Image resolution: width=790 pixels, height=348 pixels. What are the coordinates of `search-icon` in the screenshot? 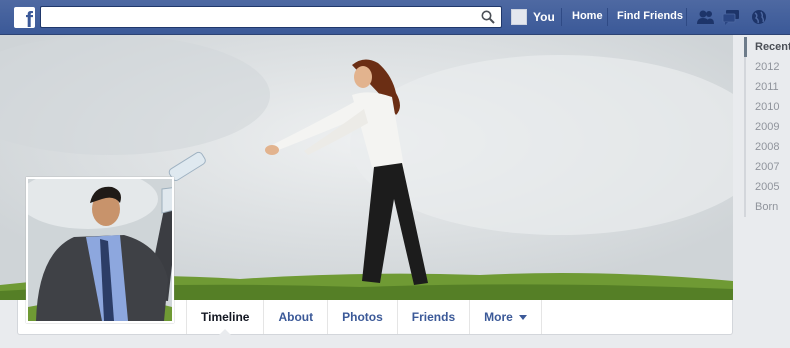 It's located at (488, 17).